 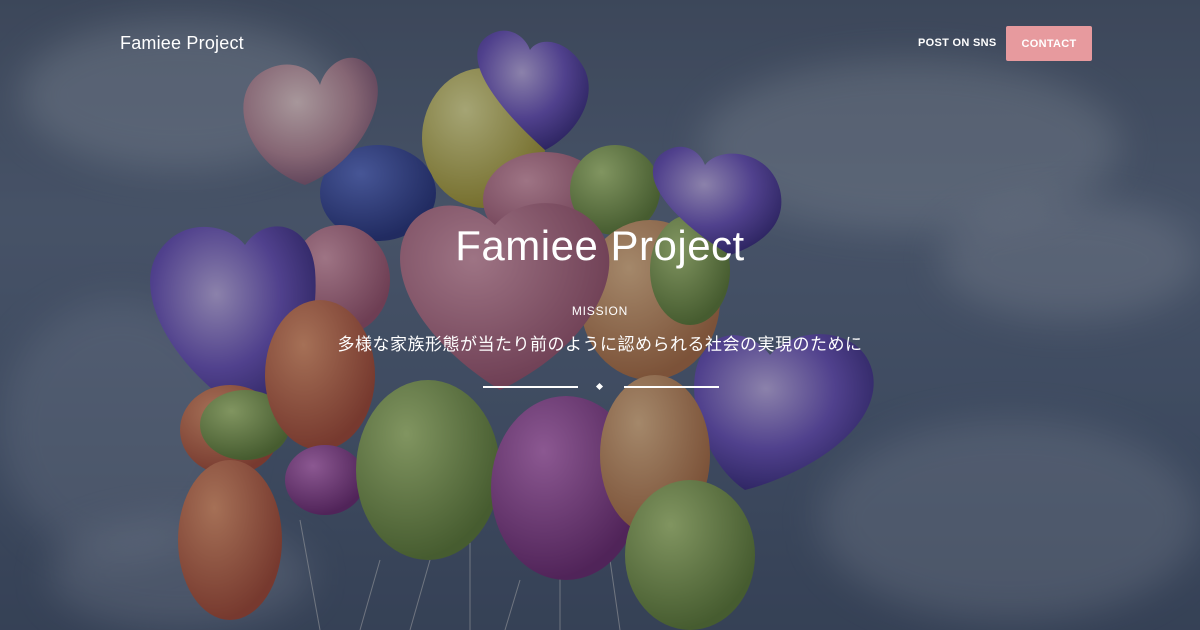 I want to click on contact-button: CONTACT, so click(x=1049, y=43).